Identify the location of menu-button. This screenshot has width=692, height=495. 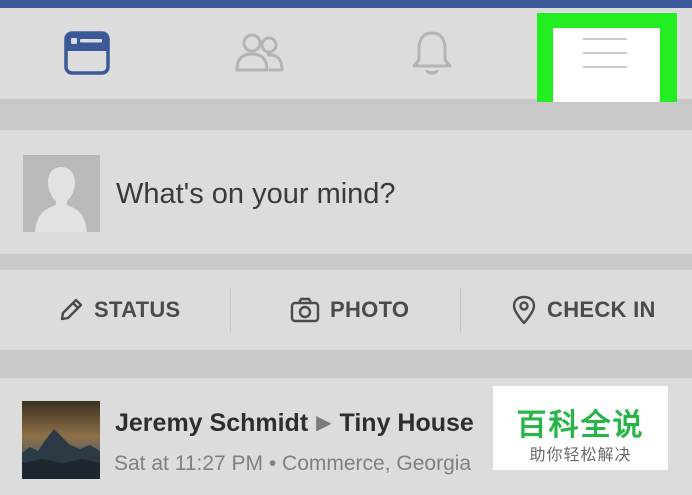
(606, 70).